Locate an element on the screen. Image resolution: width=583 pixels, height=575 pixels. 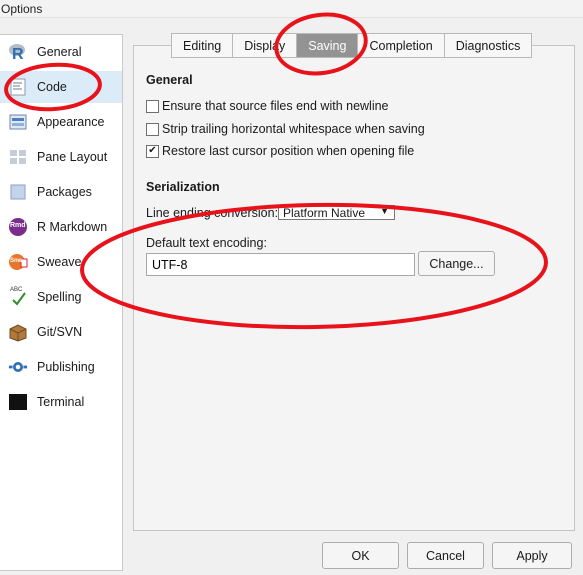
tab-display: Display is located at coordinates (265, 45).